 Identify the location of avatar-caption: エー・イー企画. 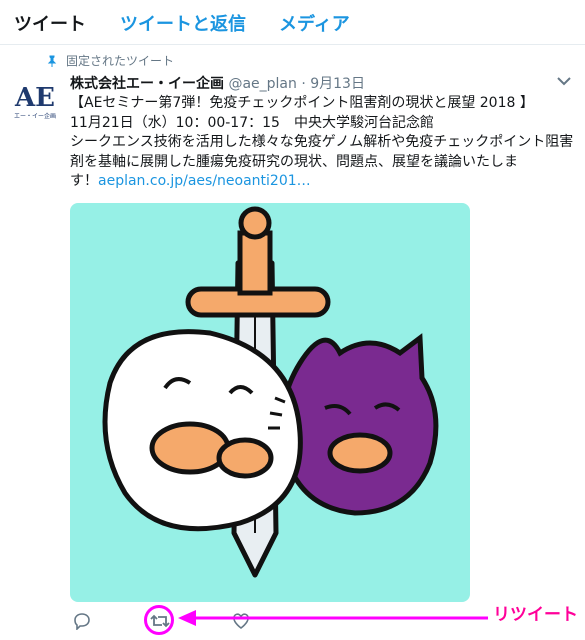
(35, 116).